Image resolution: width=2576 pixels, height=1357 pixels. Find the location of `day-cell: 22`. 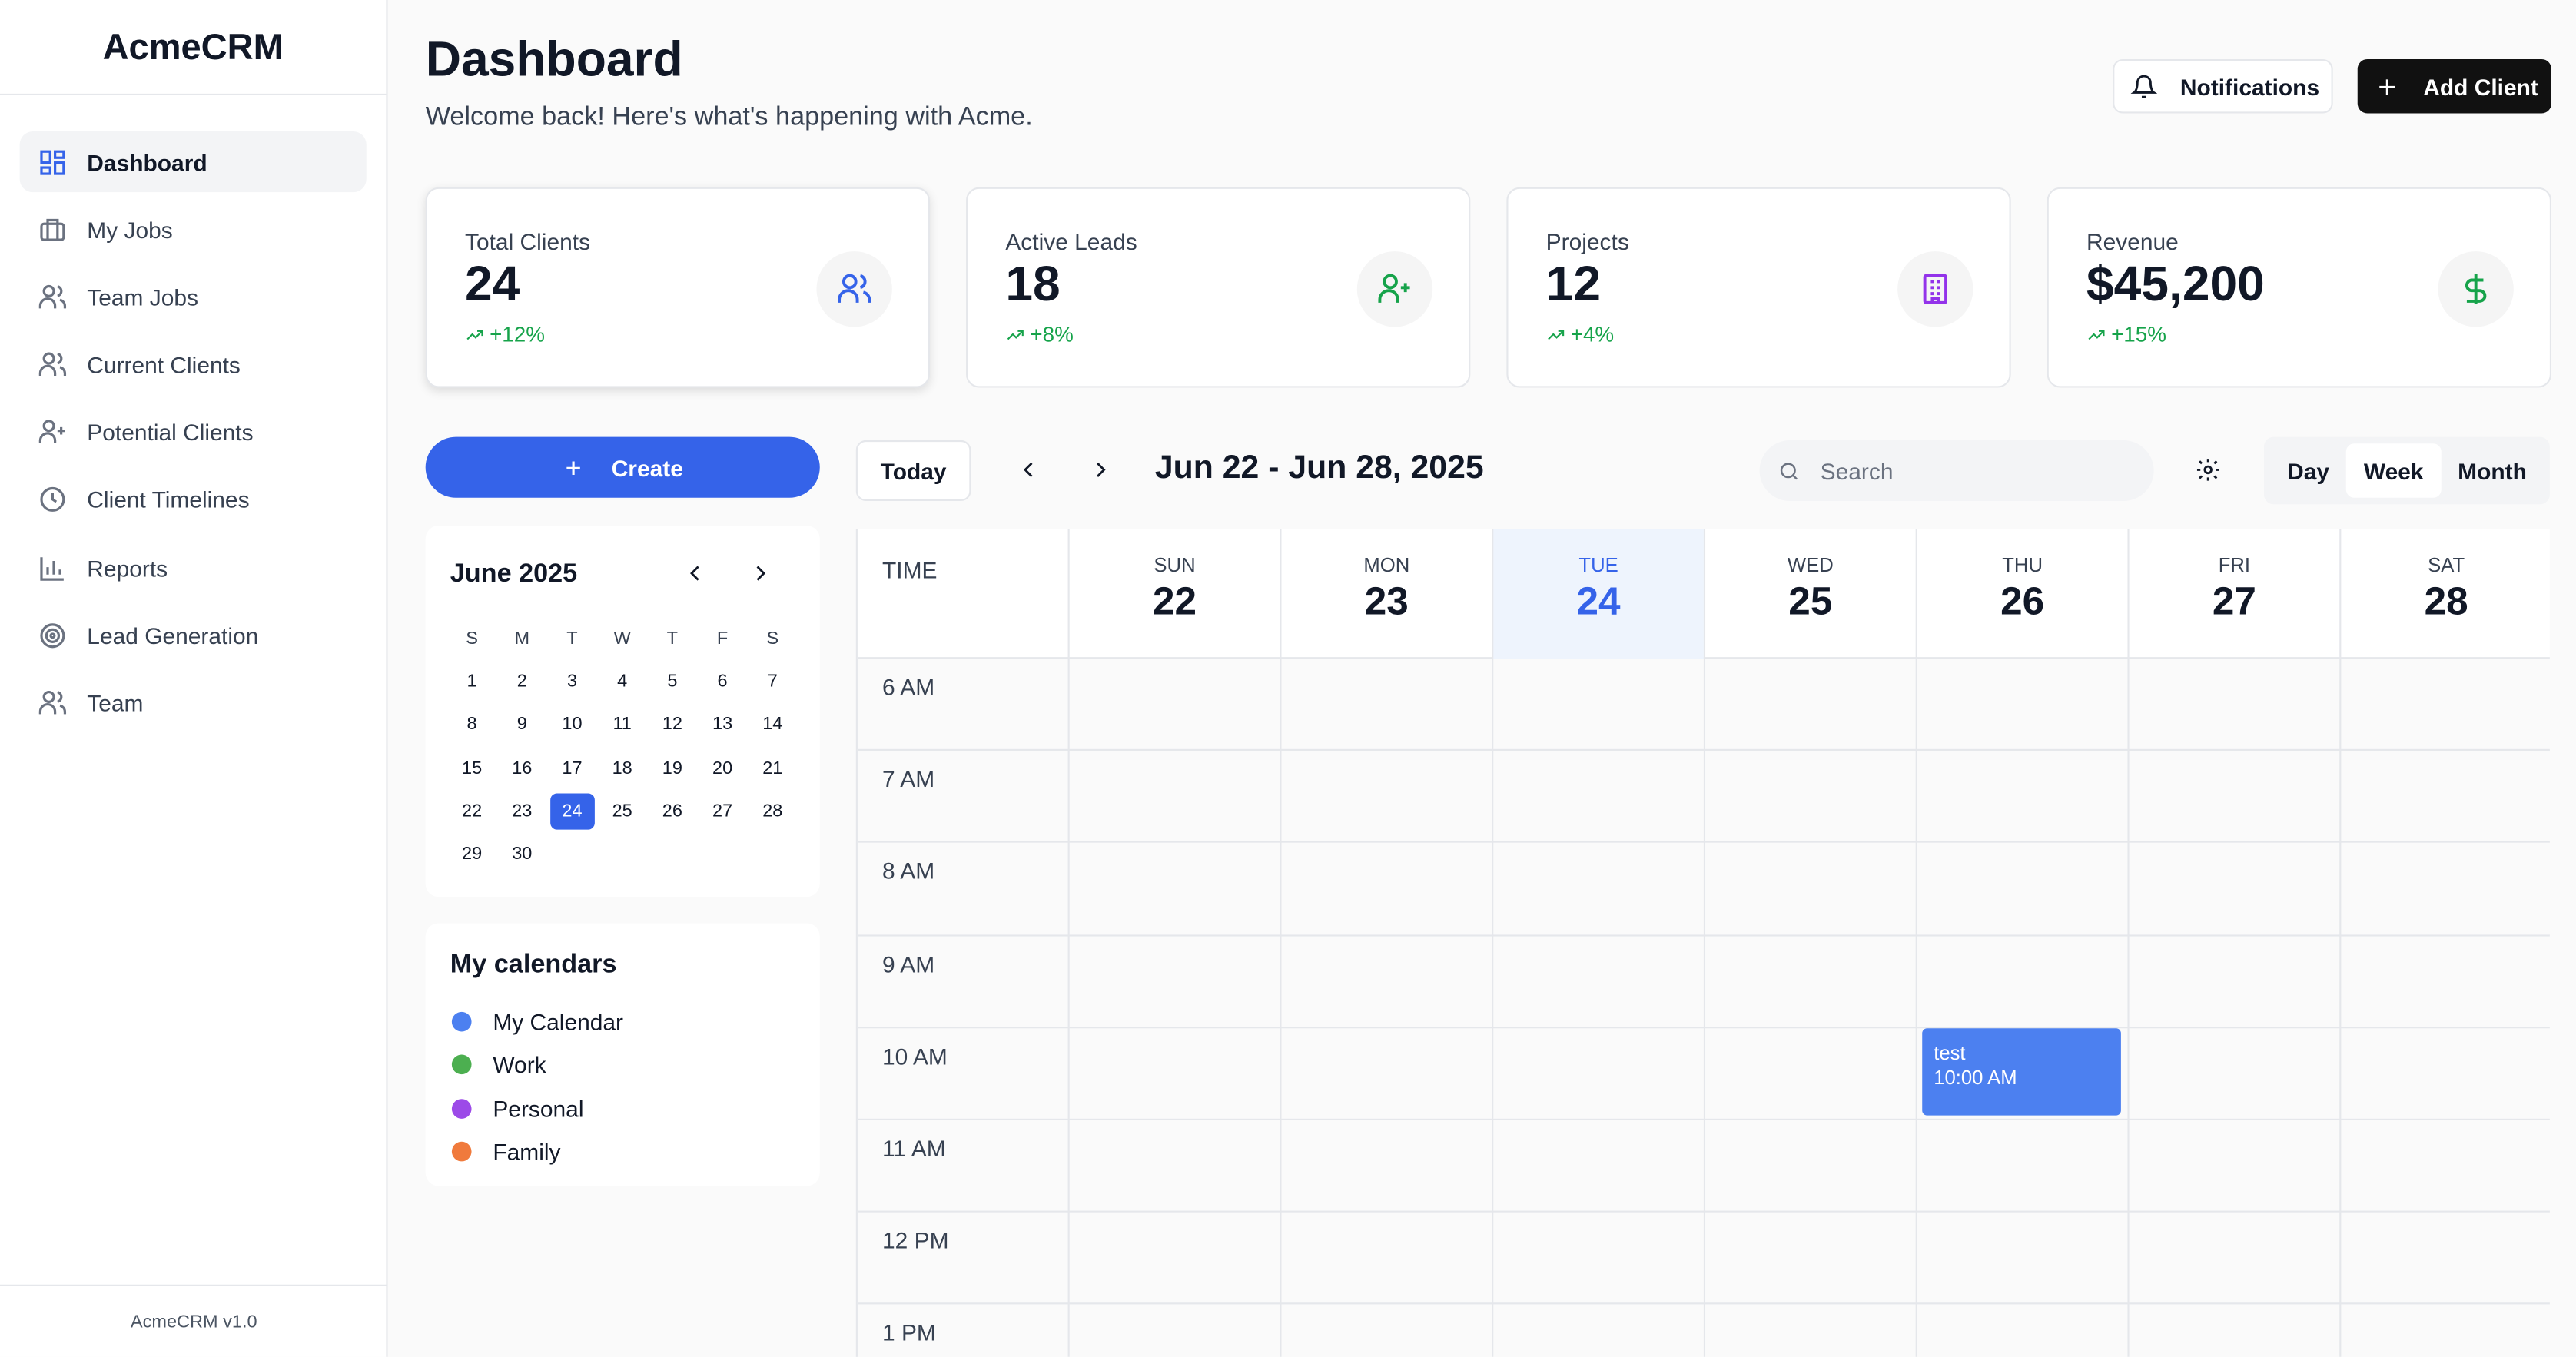

day-cell: 22 is located at coordinates (471, 811).